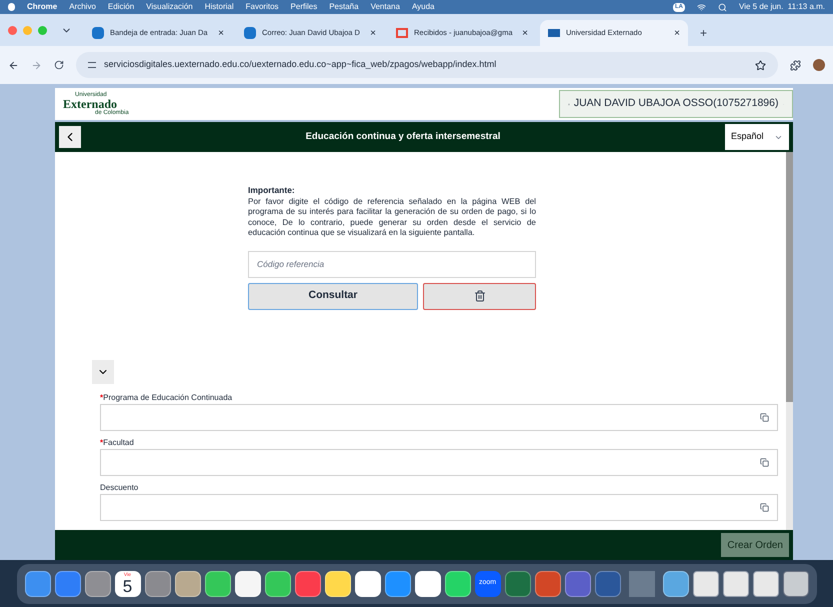  I want to click on reference-code-field: Código referencia, so click(392, 264).